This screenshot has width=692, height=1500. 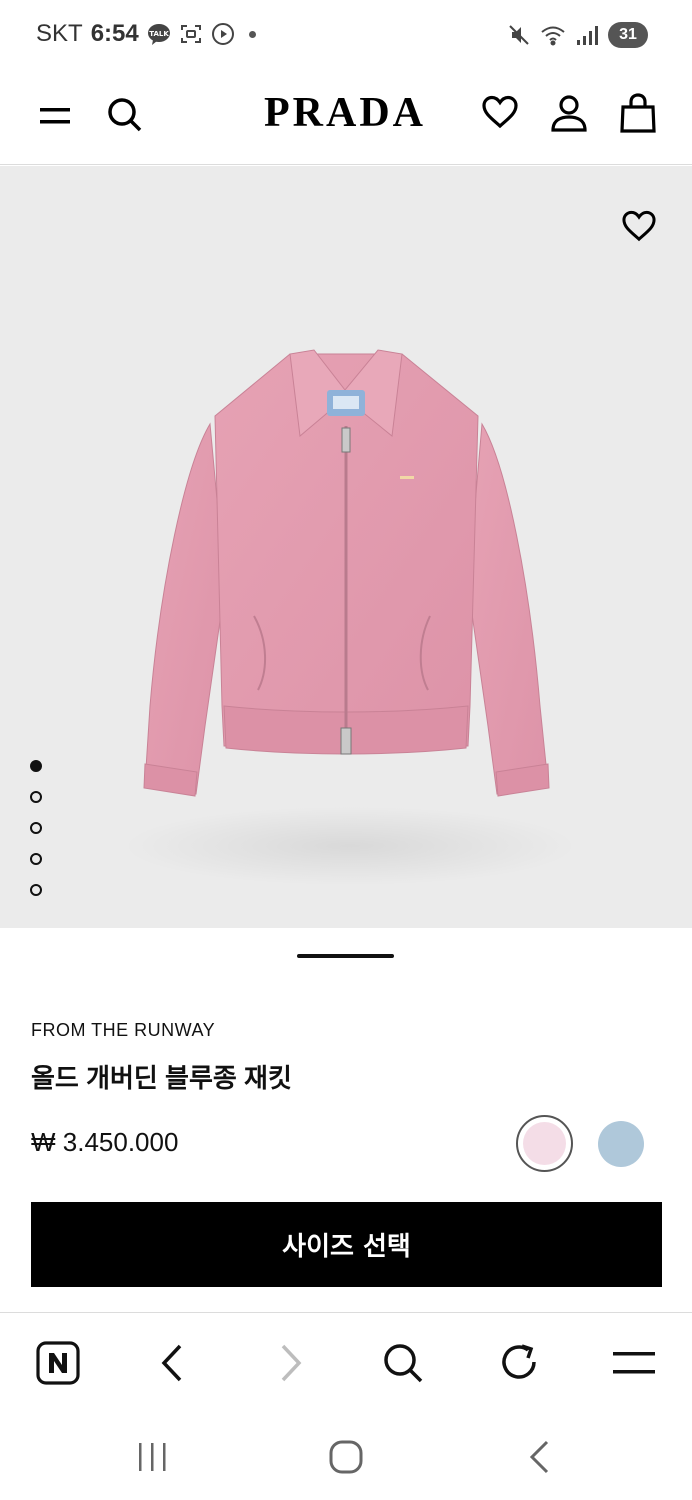 I want to click on site-header: PRADA, so click(x=346, y=117).